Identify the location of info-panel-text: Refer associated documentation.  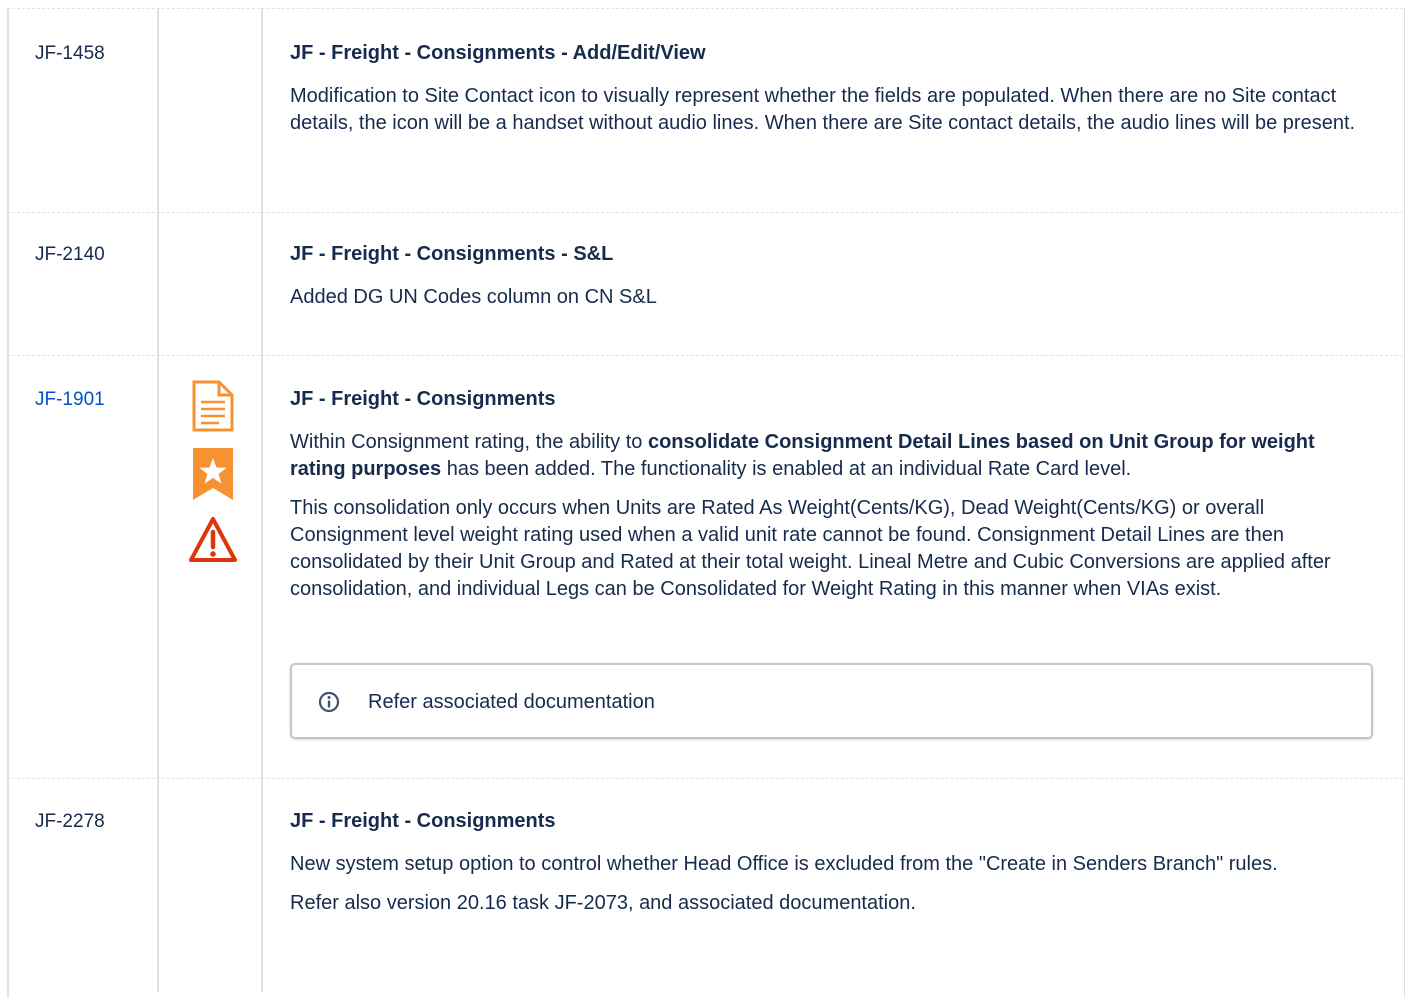
(511, 702).